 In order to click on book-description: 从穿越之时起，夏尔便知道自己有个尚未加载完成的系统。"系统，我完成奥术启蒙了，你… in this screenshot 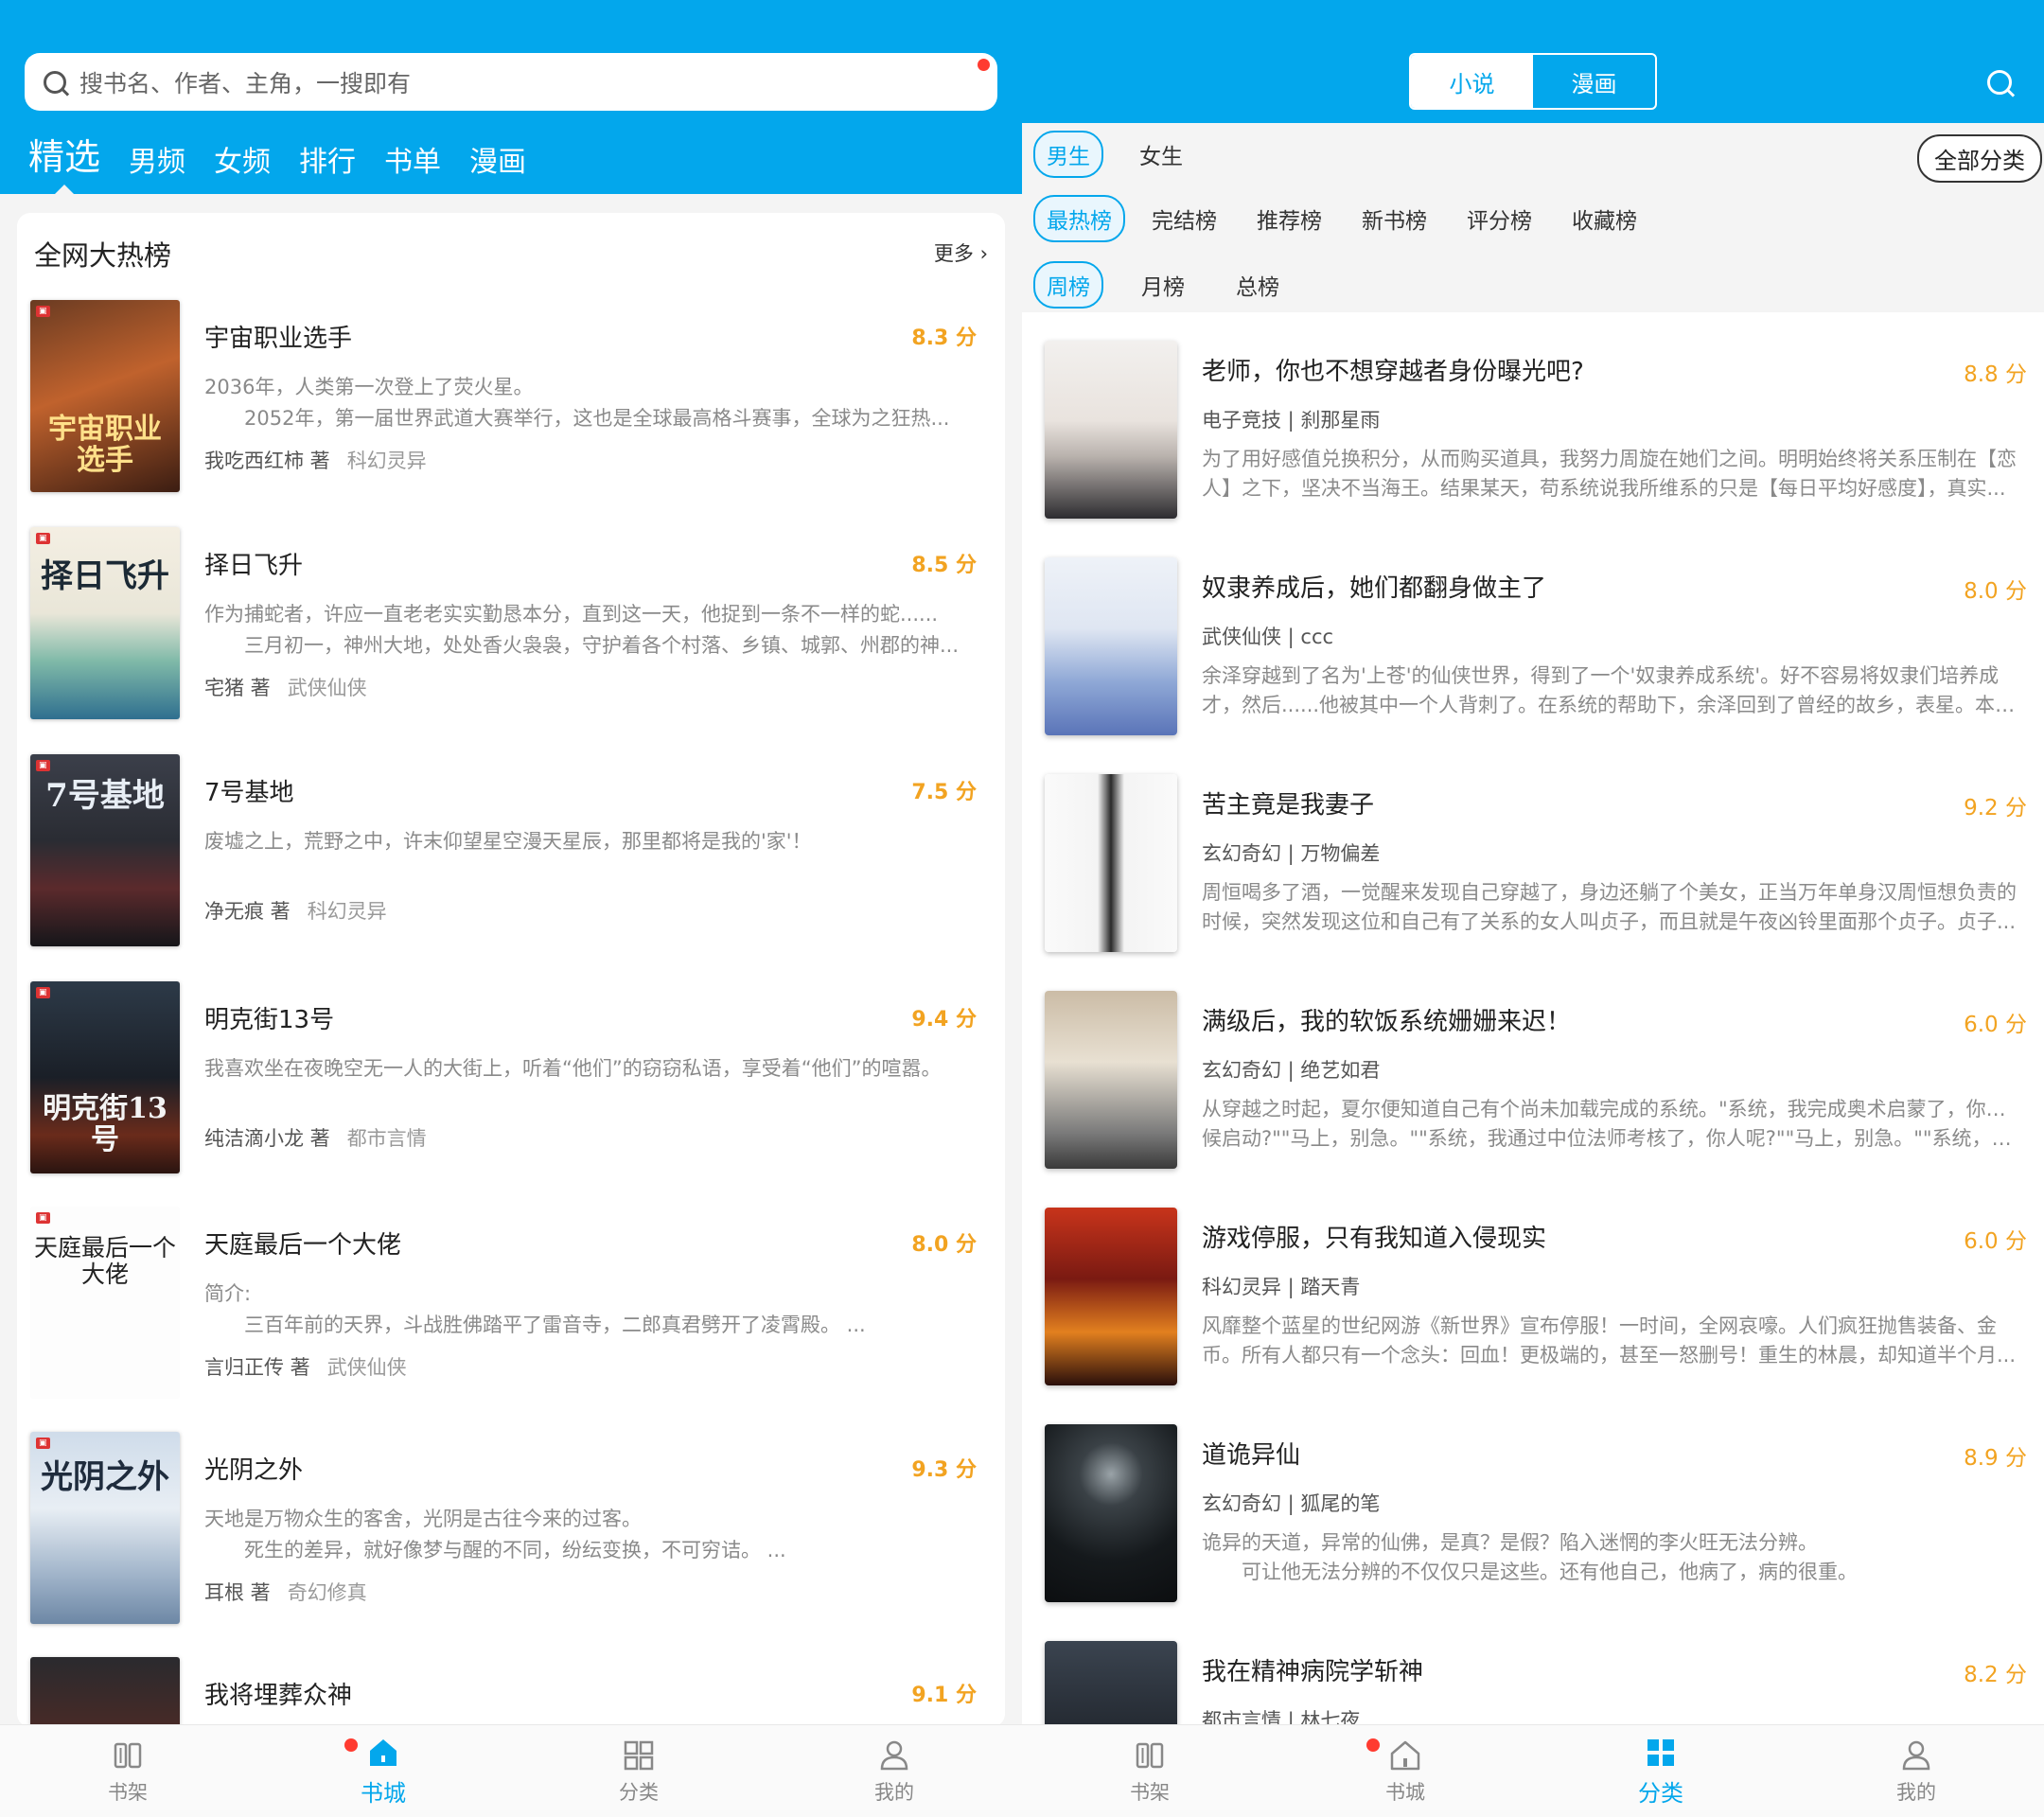, I will do `click(1613, 1124)`.